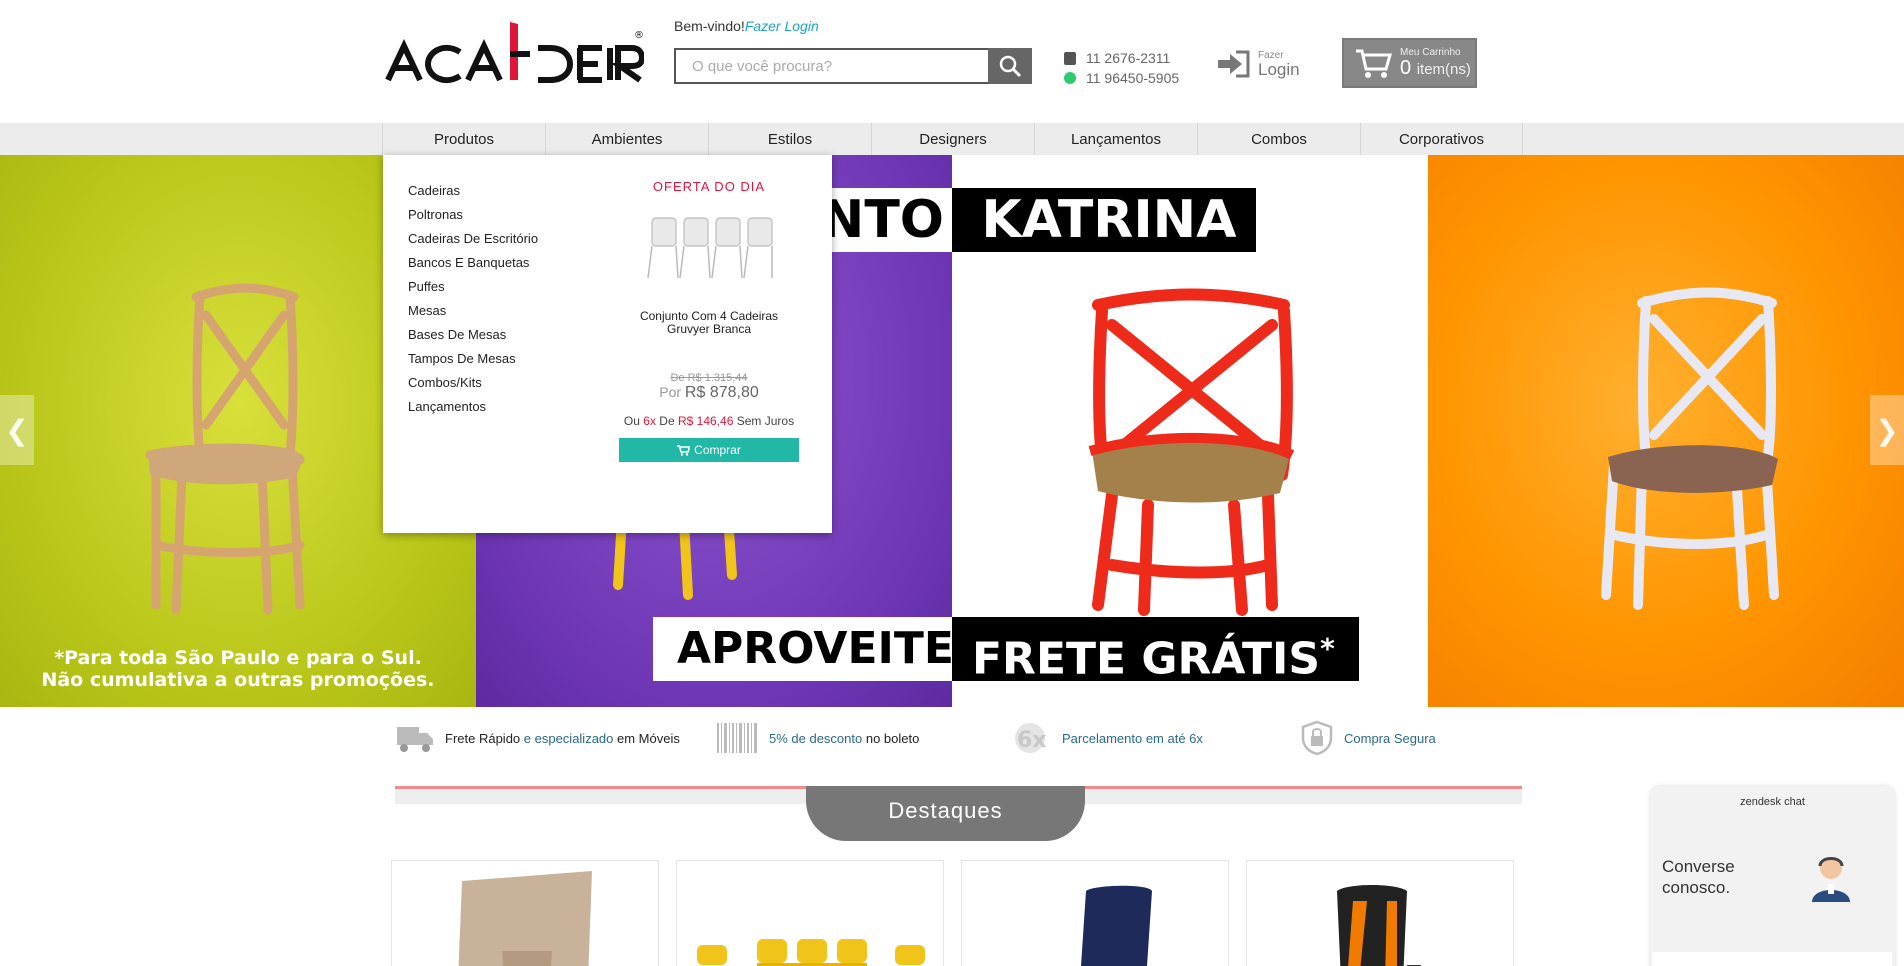 Image resolution: width=1904 pixels, height=966 pixels. Describe the element at coordinates (831, 66) in the screenshot. I see `search-input` at that location.